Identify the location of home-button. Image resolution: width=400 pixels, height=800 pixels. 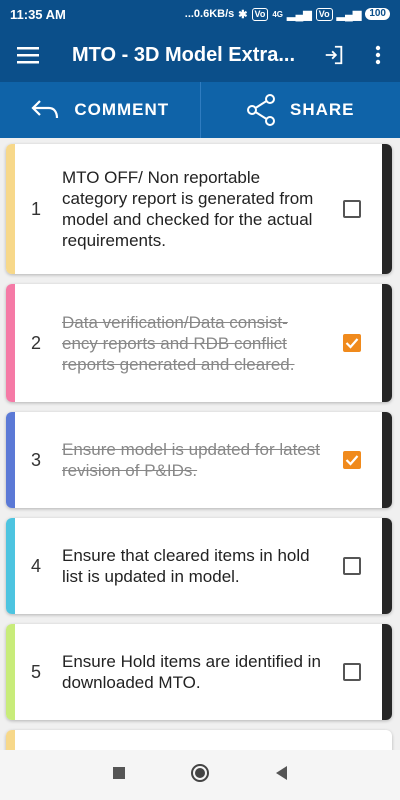
(200, 775).